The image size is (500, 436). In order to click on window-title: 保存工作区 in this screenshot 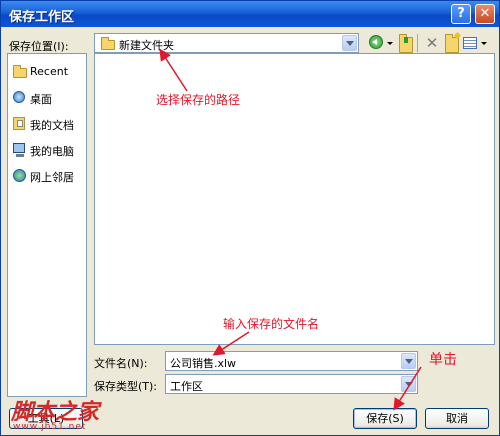, I will do `click(42, 17)`.